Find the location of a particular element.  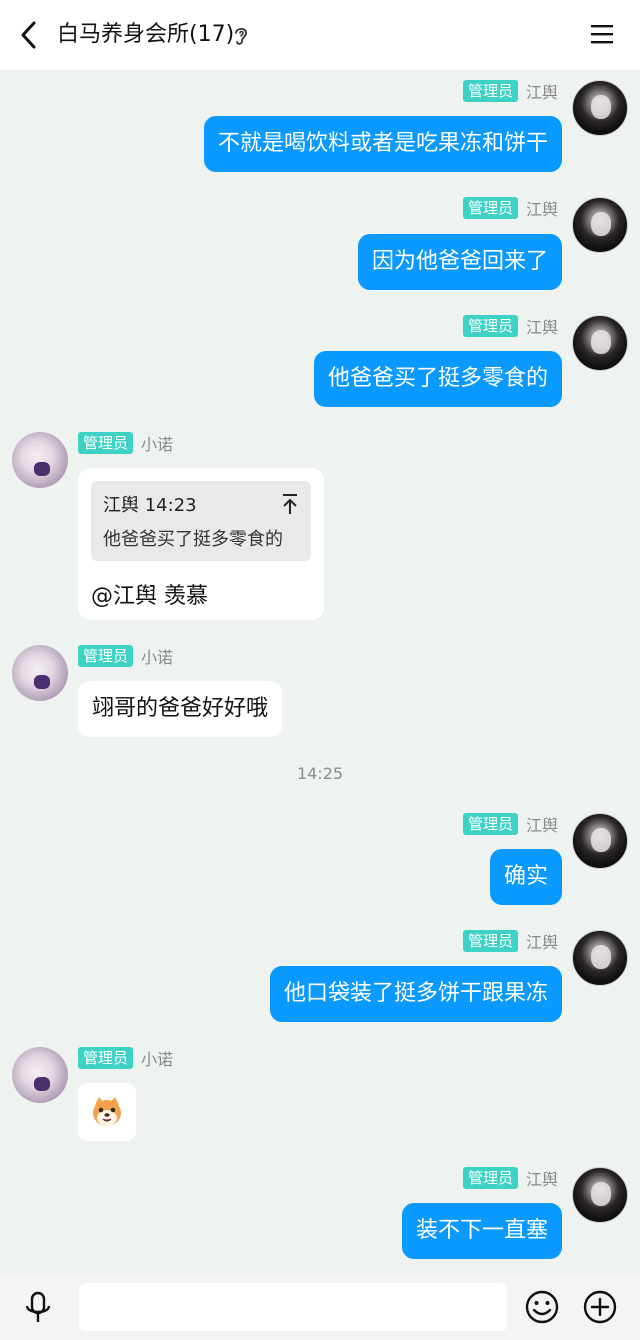

quote-reply-bubble: 江舆 14:23 他爸爸买了挺多零食的 @江舆 羡慕 is located at coordinates (201, 544).